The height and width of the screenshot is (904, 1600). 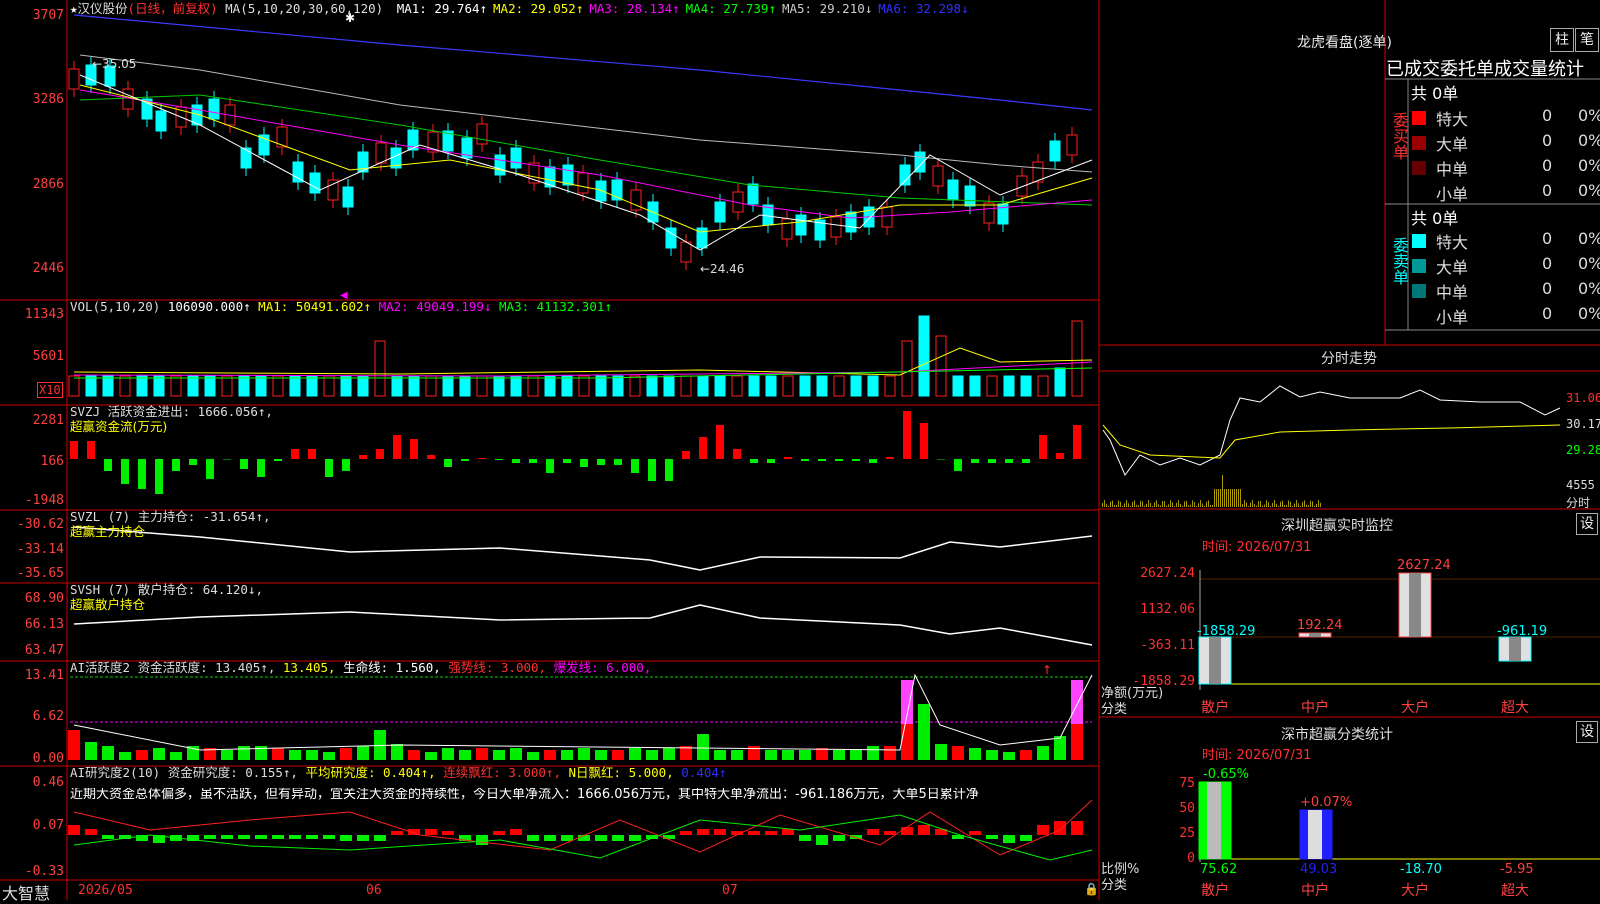 What do you see at coordinates (442, 8) in the screenshot?
I see `ma-value-1: MA1: 29.764↑` at bounding box center [442, 8].